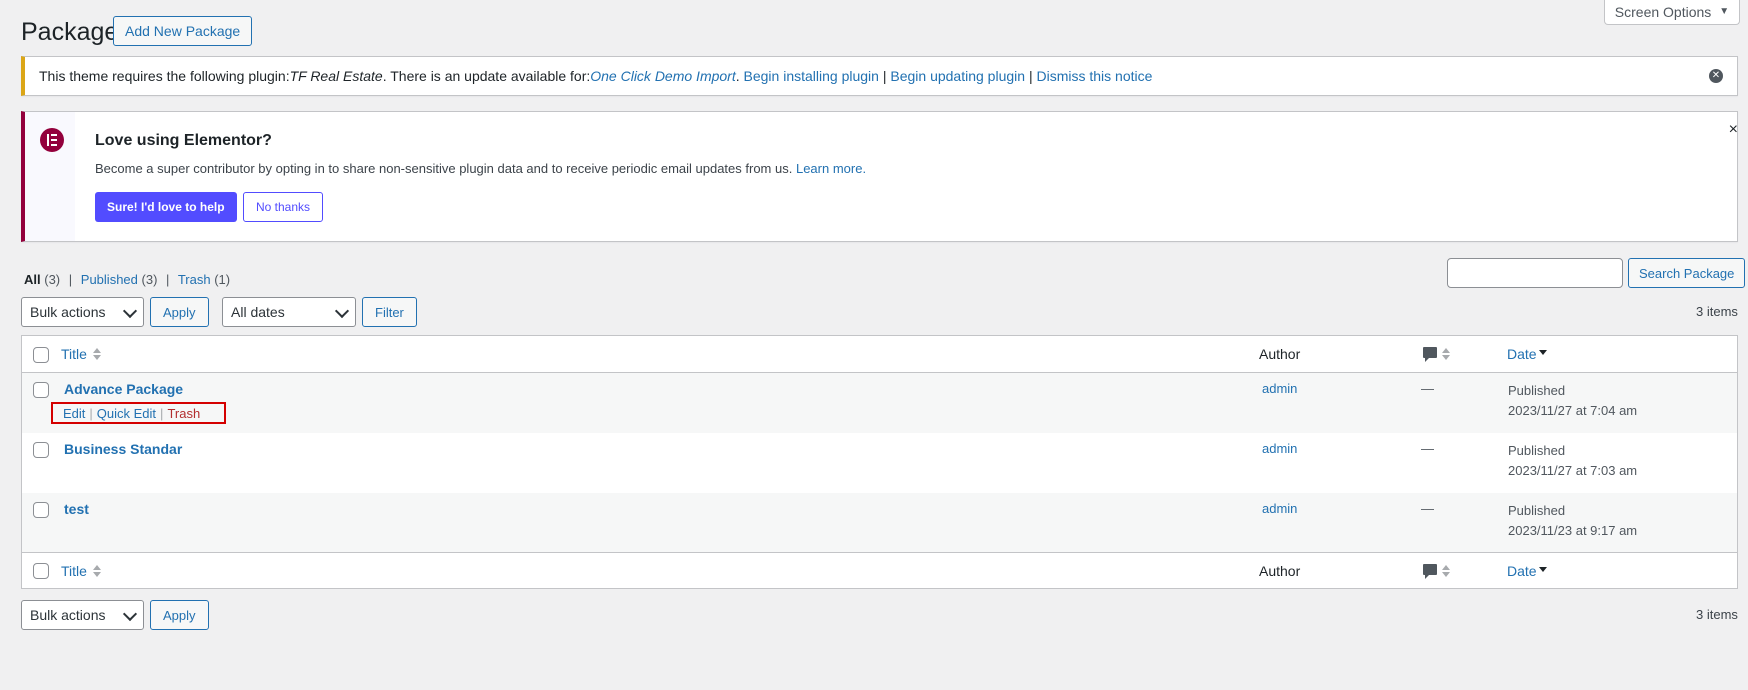  What do you see at coordinates (1717, 311) in the screenshot?
I see `items-count-top: 3 items` at bounding box center [1717, 311].